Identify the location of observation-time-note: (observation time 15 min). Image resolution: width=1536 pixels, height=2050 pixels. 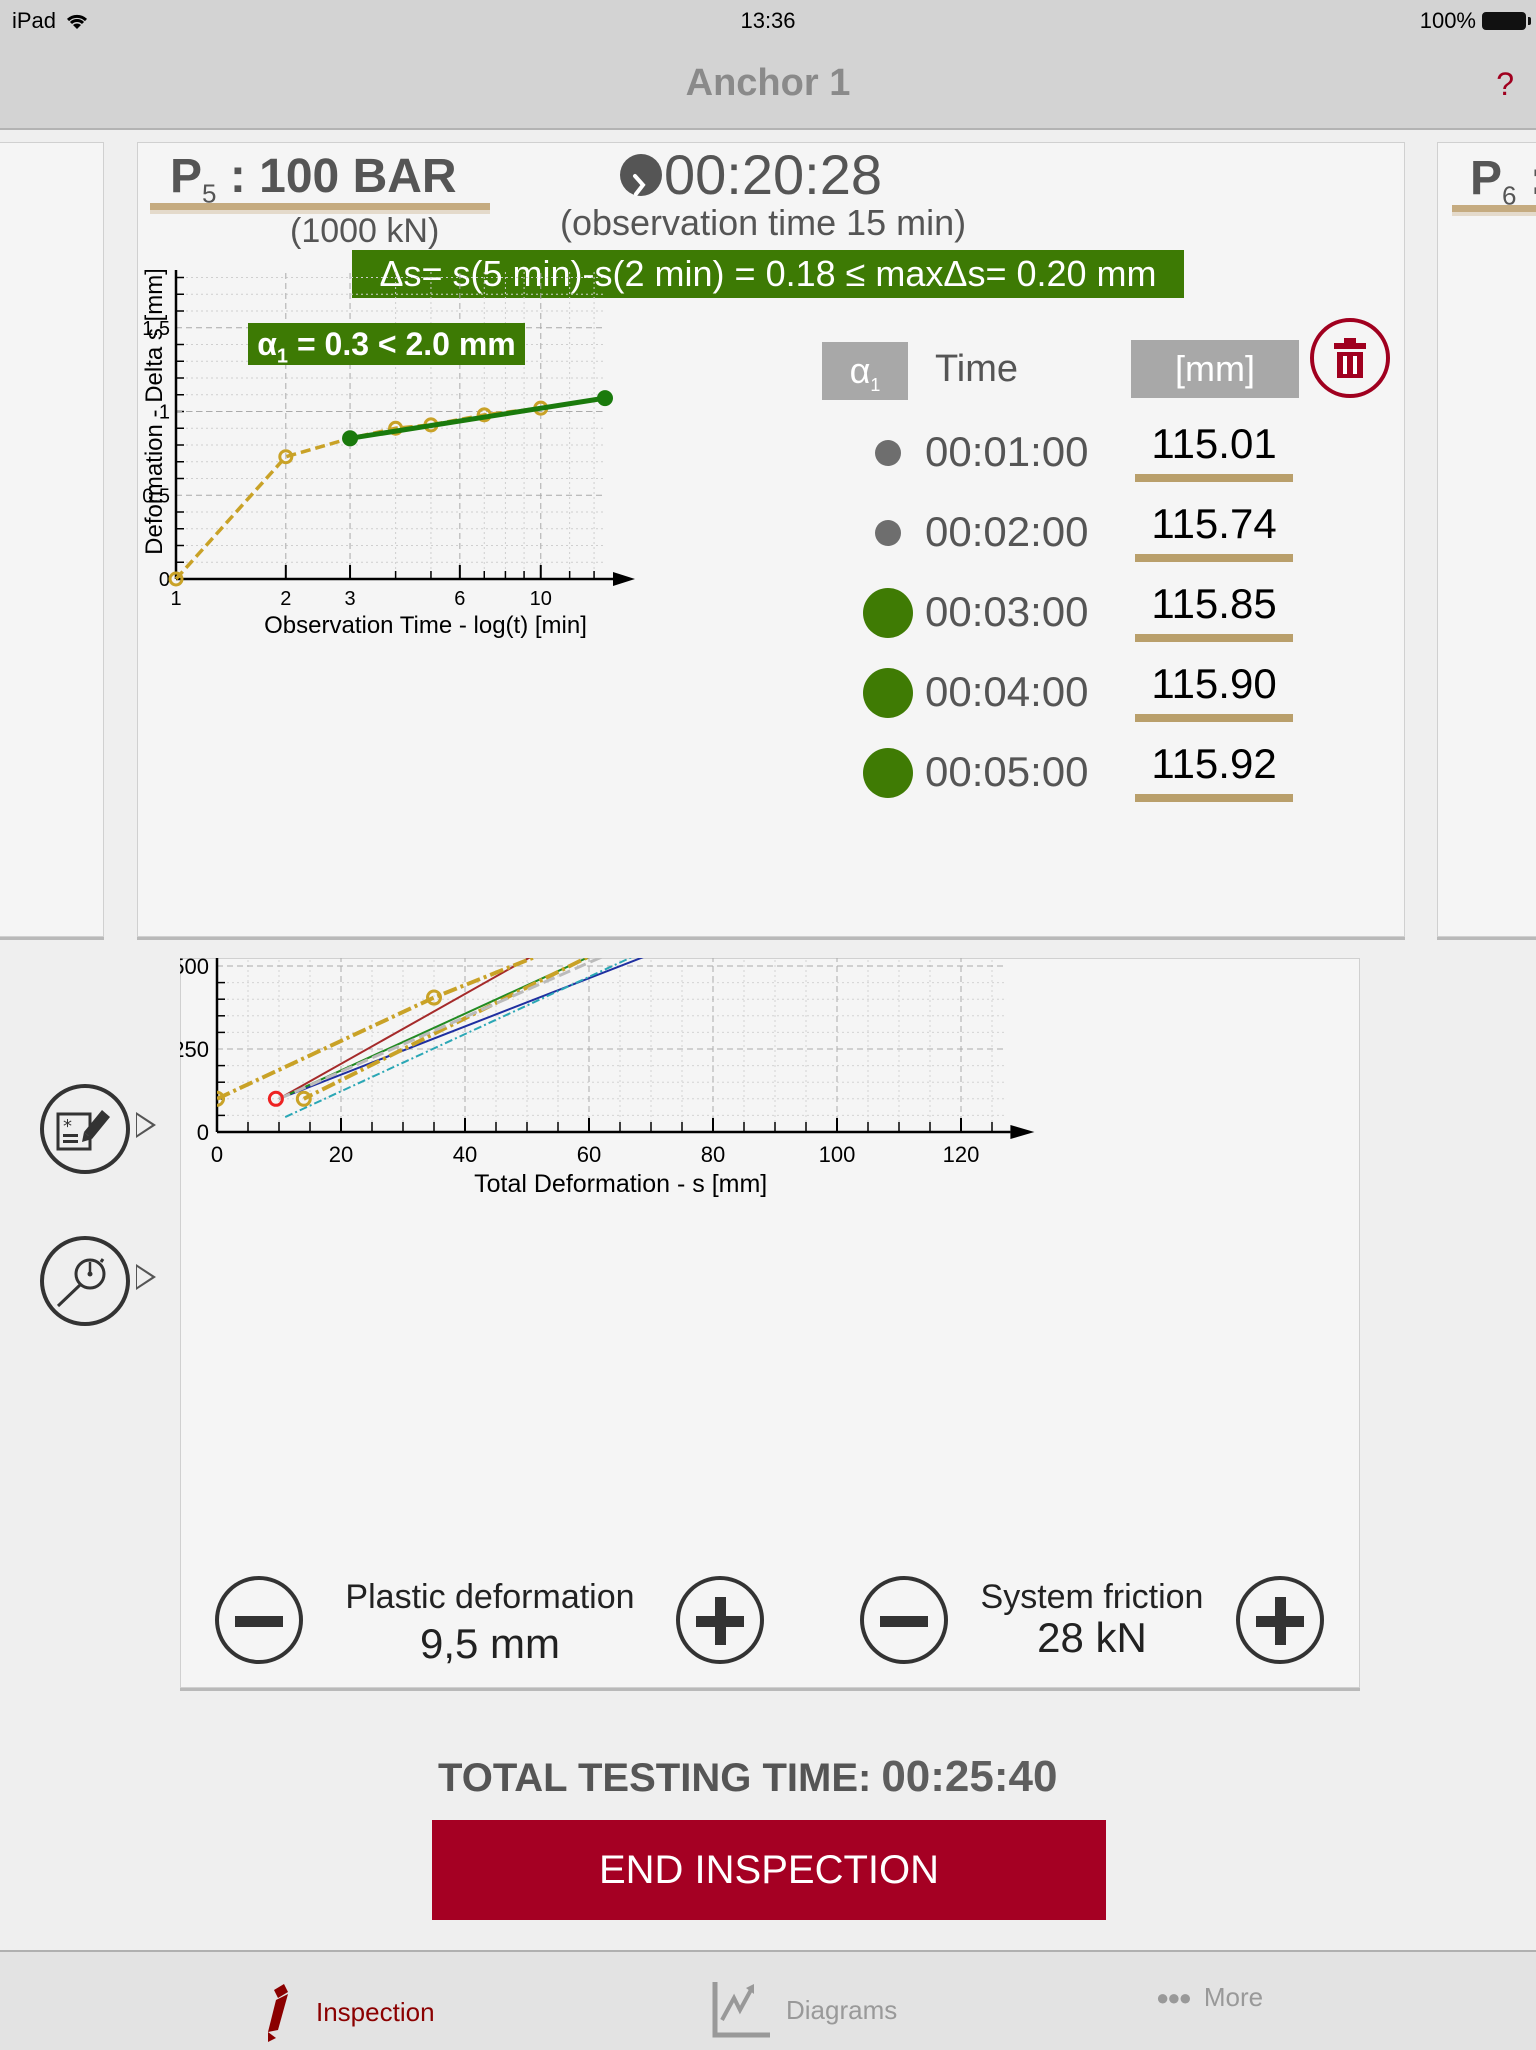
(763, 222).